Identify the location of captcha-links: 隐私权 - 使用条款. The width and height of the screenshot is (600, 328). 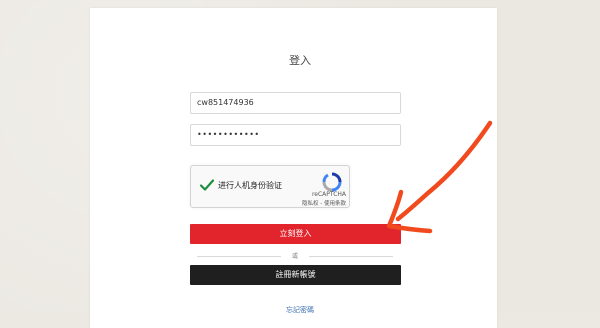
(324, 203).